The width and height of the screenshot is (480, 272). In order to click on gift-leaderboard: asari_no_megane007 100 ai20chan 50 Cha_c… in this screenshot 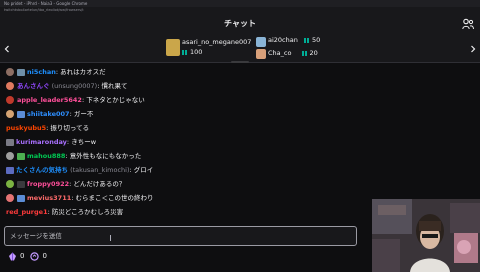, I will do `click(240, 49)`.